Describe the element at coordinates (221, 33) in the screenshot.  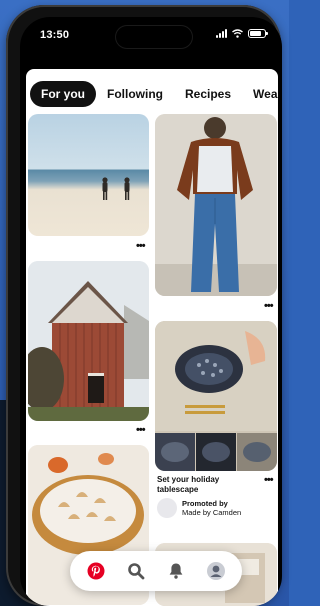
I see `cellular-signal-icon` at that location.